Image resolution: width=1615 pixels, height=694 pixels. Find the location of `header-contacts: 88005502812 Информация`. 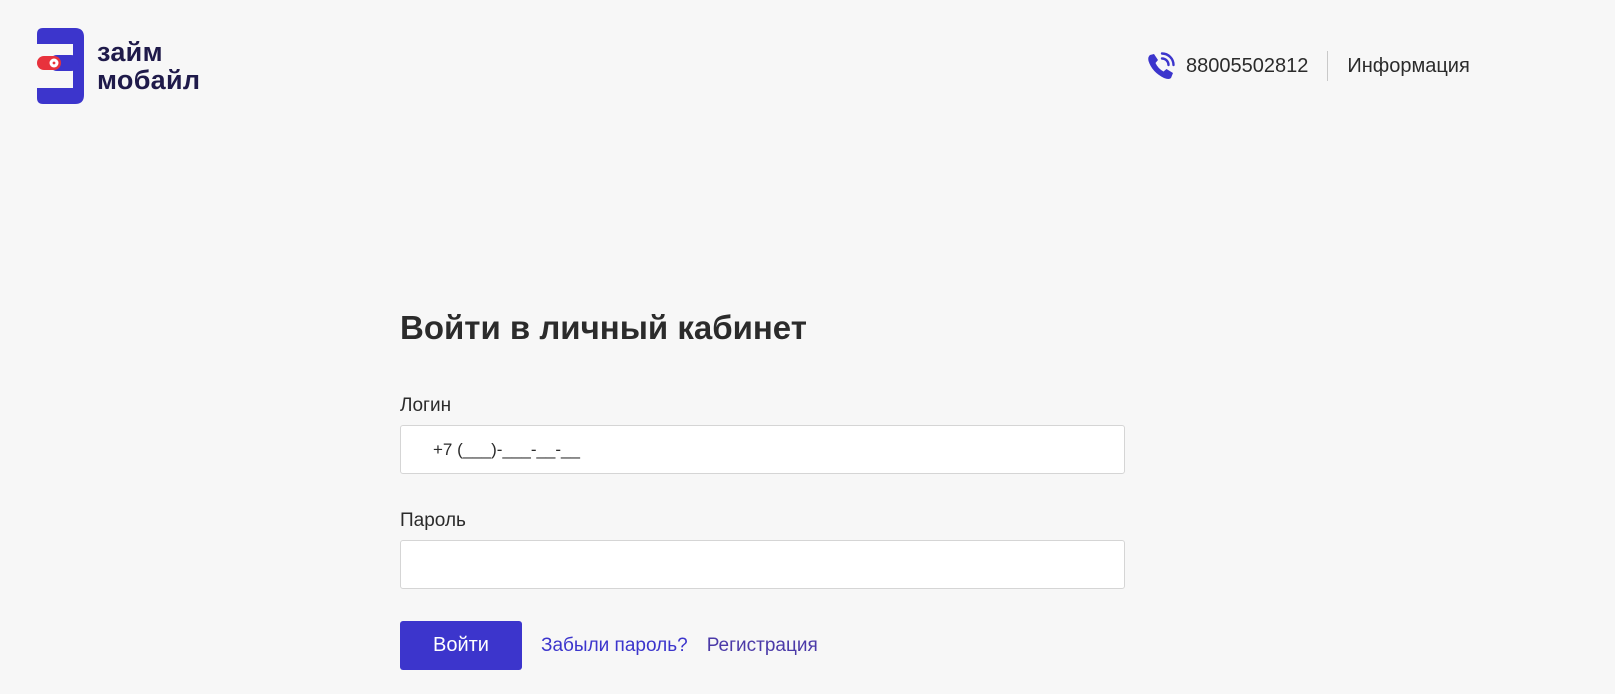

header-contacts: 88005502812 Информация is located at coordinates (1308, 66).